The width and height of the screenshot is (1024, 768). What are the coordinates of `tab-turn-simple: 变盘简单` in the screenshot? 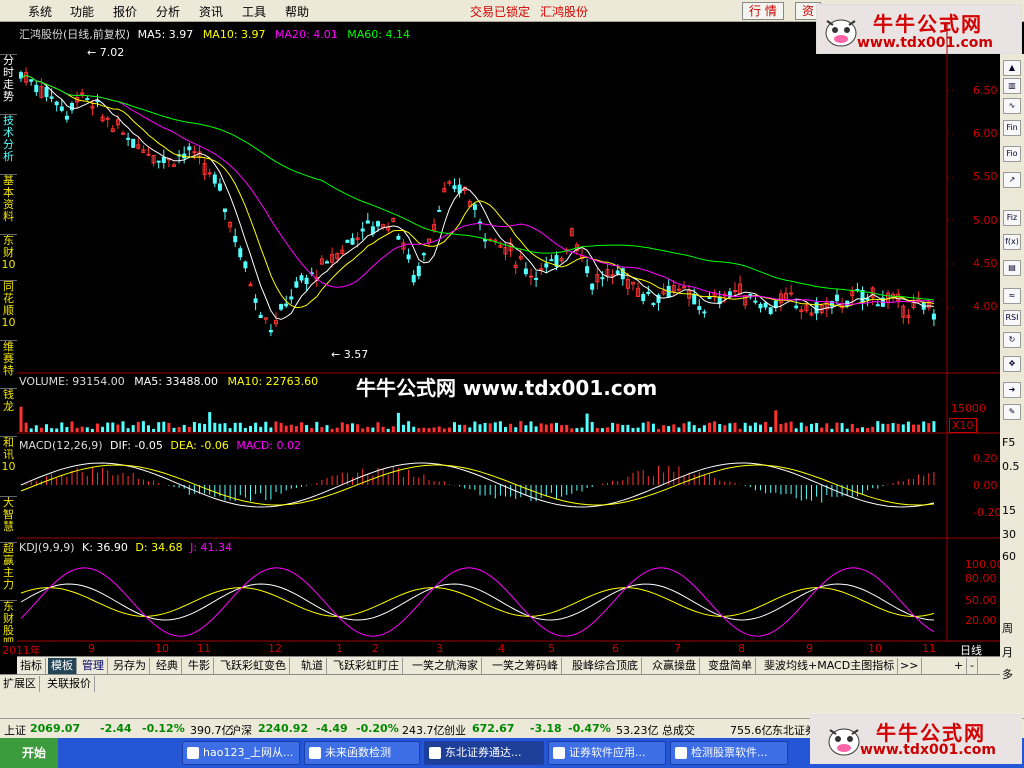 It's located at (730, 666).